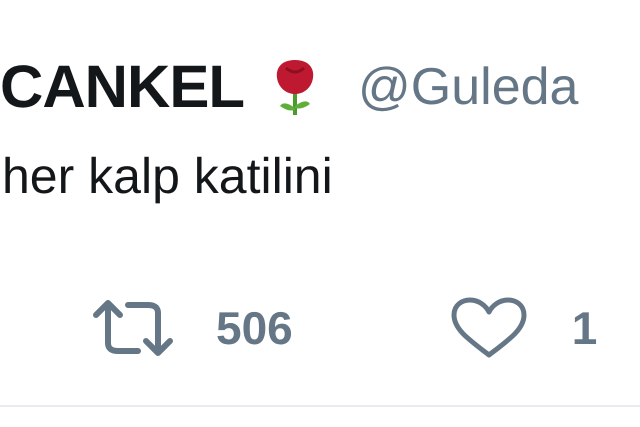 The width and height of the screenshot is (640, 427). Describe the element at coordinates (585, 328) in the screenshot. I see `like-count: 1` at that location.